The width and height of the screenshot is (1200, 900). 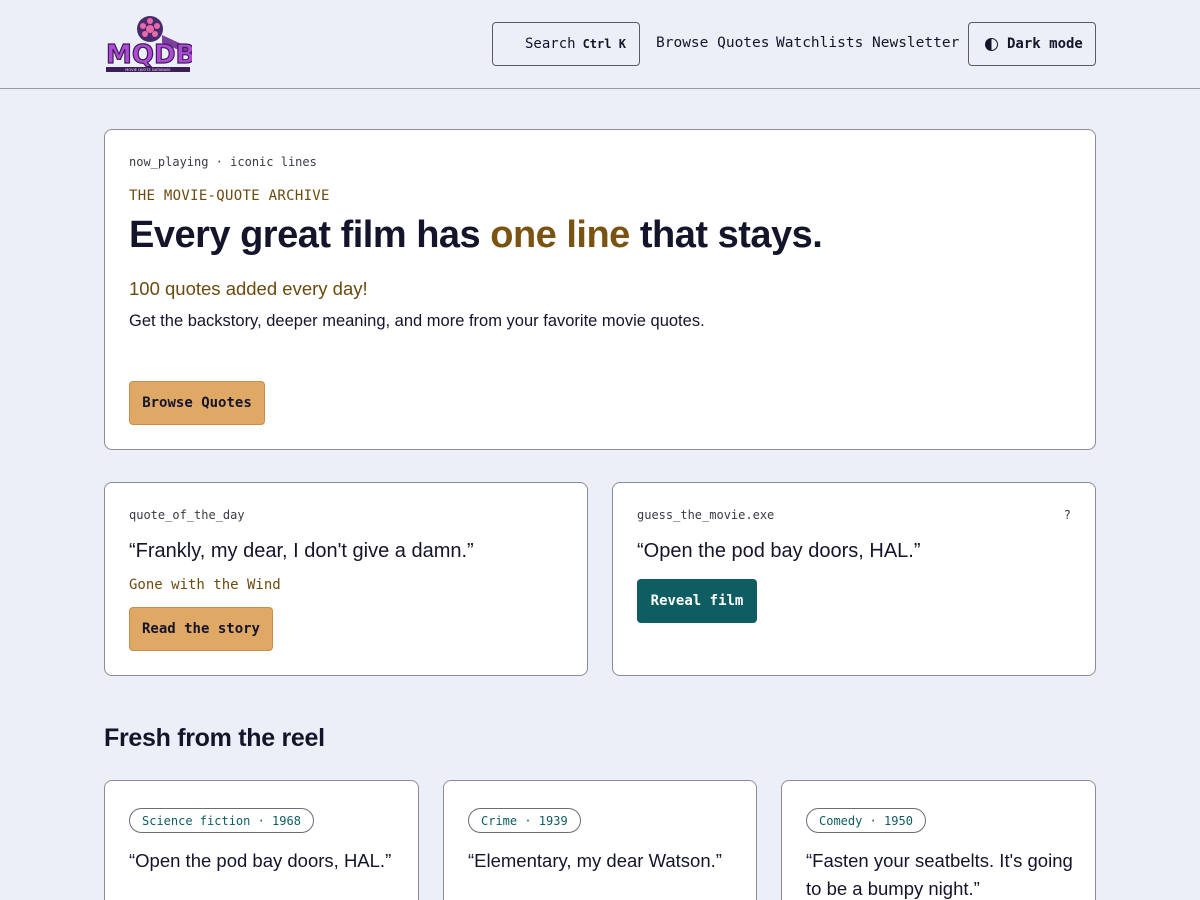 I want to click on quote-card-text: “Elementary, my dear Watson.”, so click(x=595, y=860).